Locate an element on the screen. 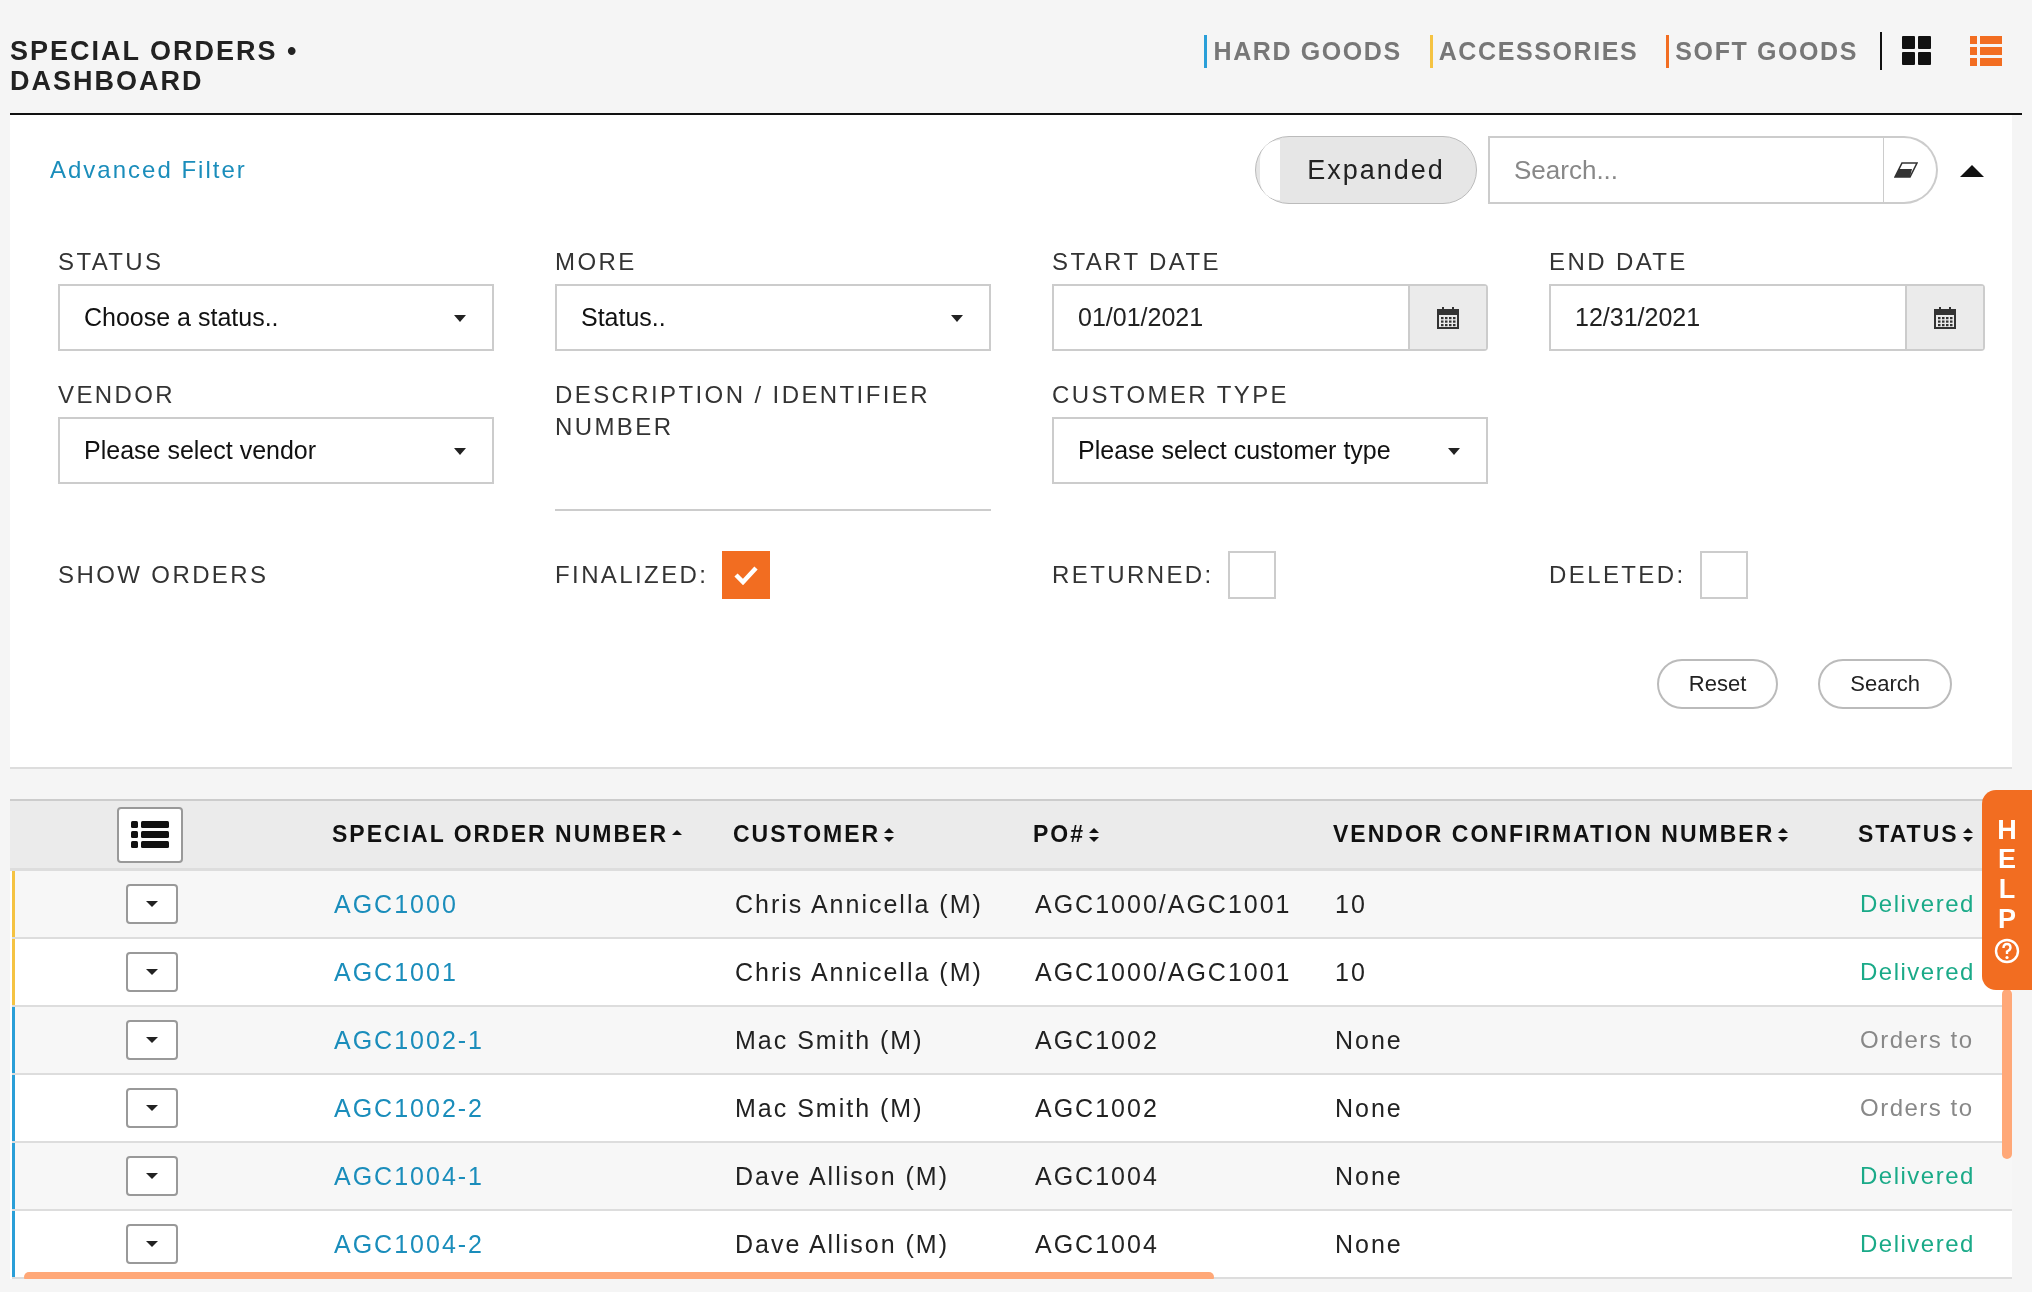 The image size is (2032, 1292). order-link: AGC1004-1 is located at coordinates (409, 1176).